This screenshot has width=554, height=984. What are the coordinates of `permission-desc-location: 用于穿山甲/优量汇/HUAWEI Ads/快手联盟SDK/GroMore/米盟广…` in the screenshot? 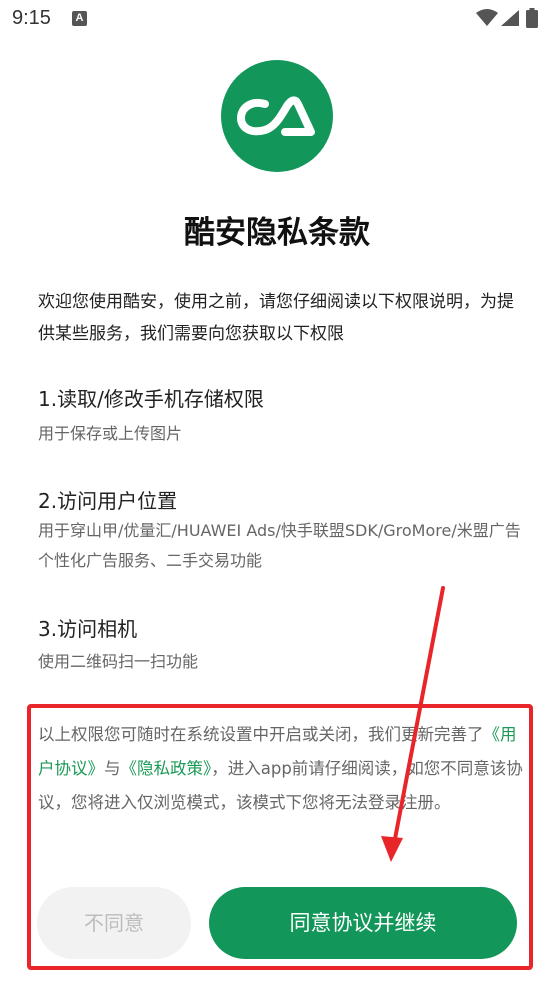 It's located at (279, 545).